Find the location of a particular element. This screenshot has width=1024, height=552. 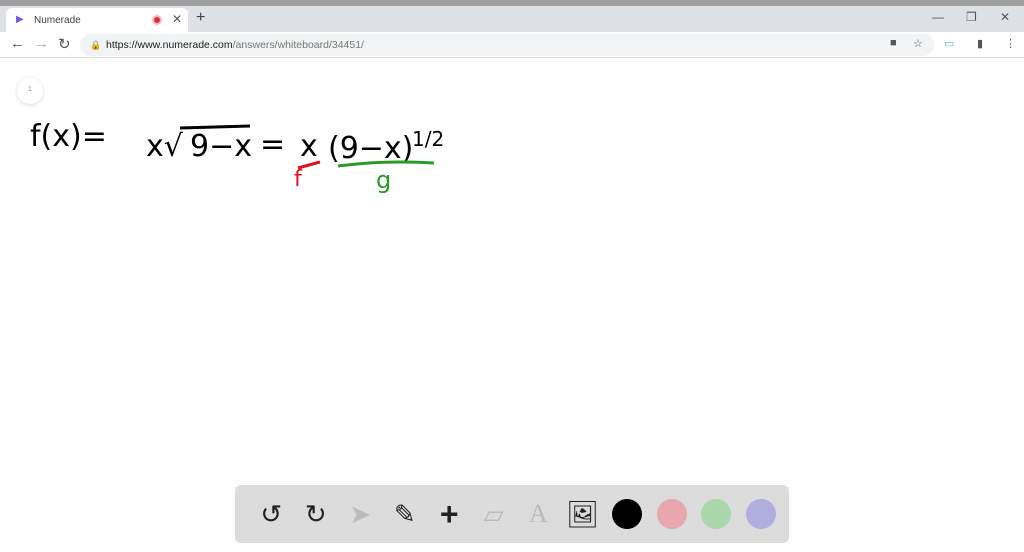

image-tool: 🖼 is located at coordinates (583, 514).